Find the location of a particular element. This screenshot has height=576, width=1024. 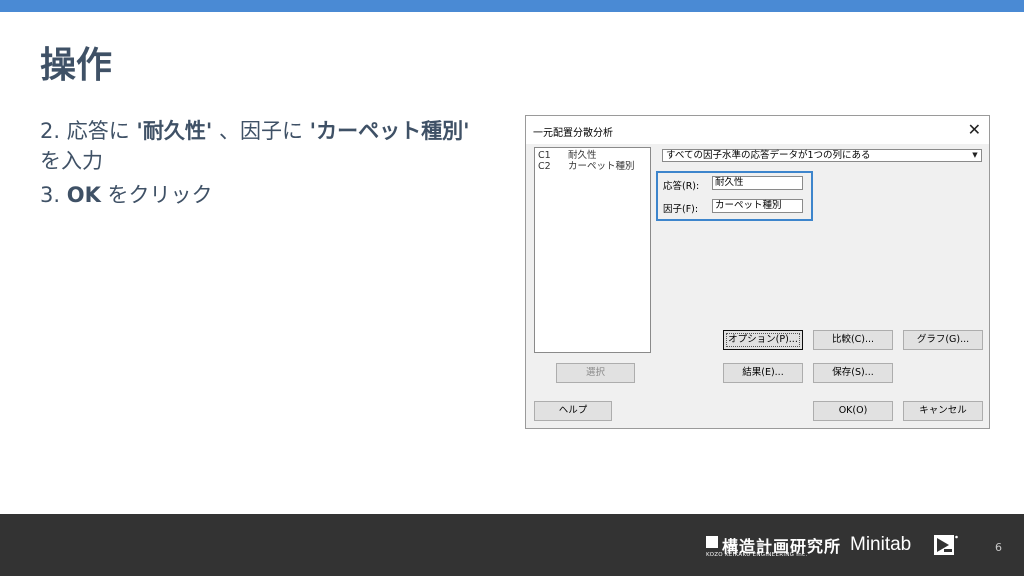

variable-list: C1 耐久性 C2 カーペット種別 is located at coordinates (592, 250).